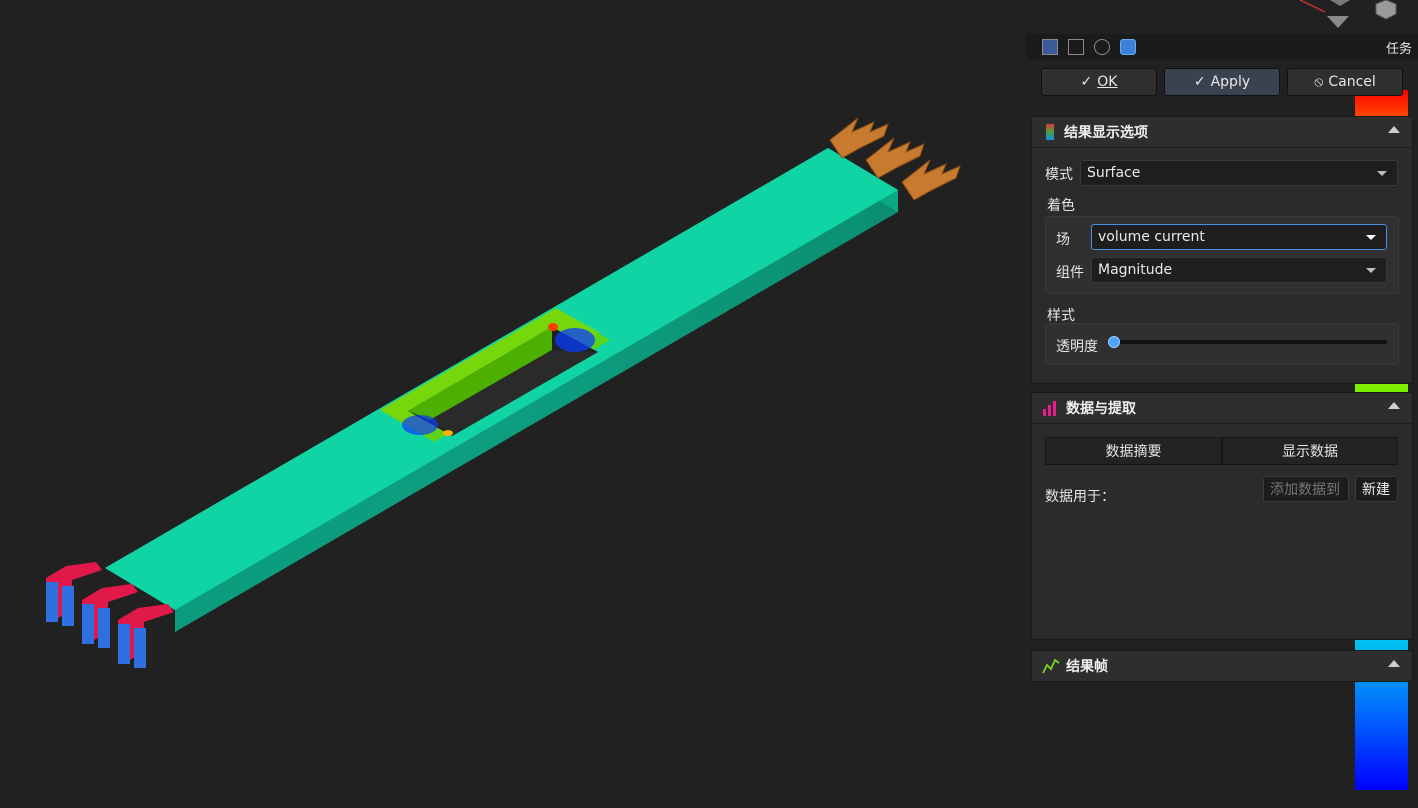  I want to click on style-group, so click(1222, 344).